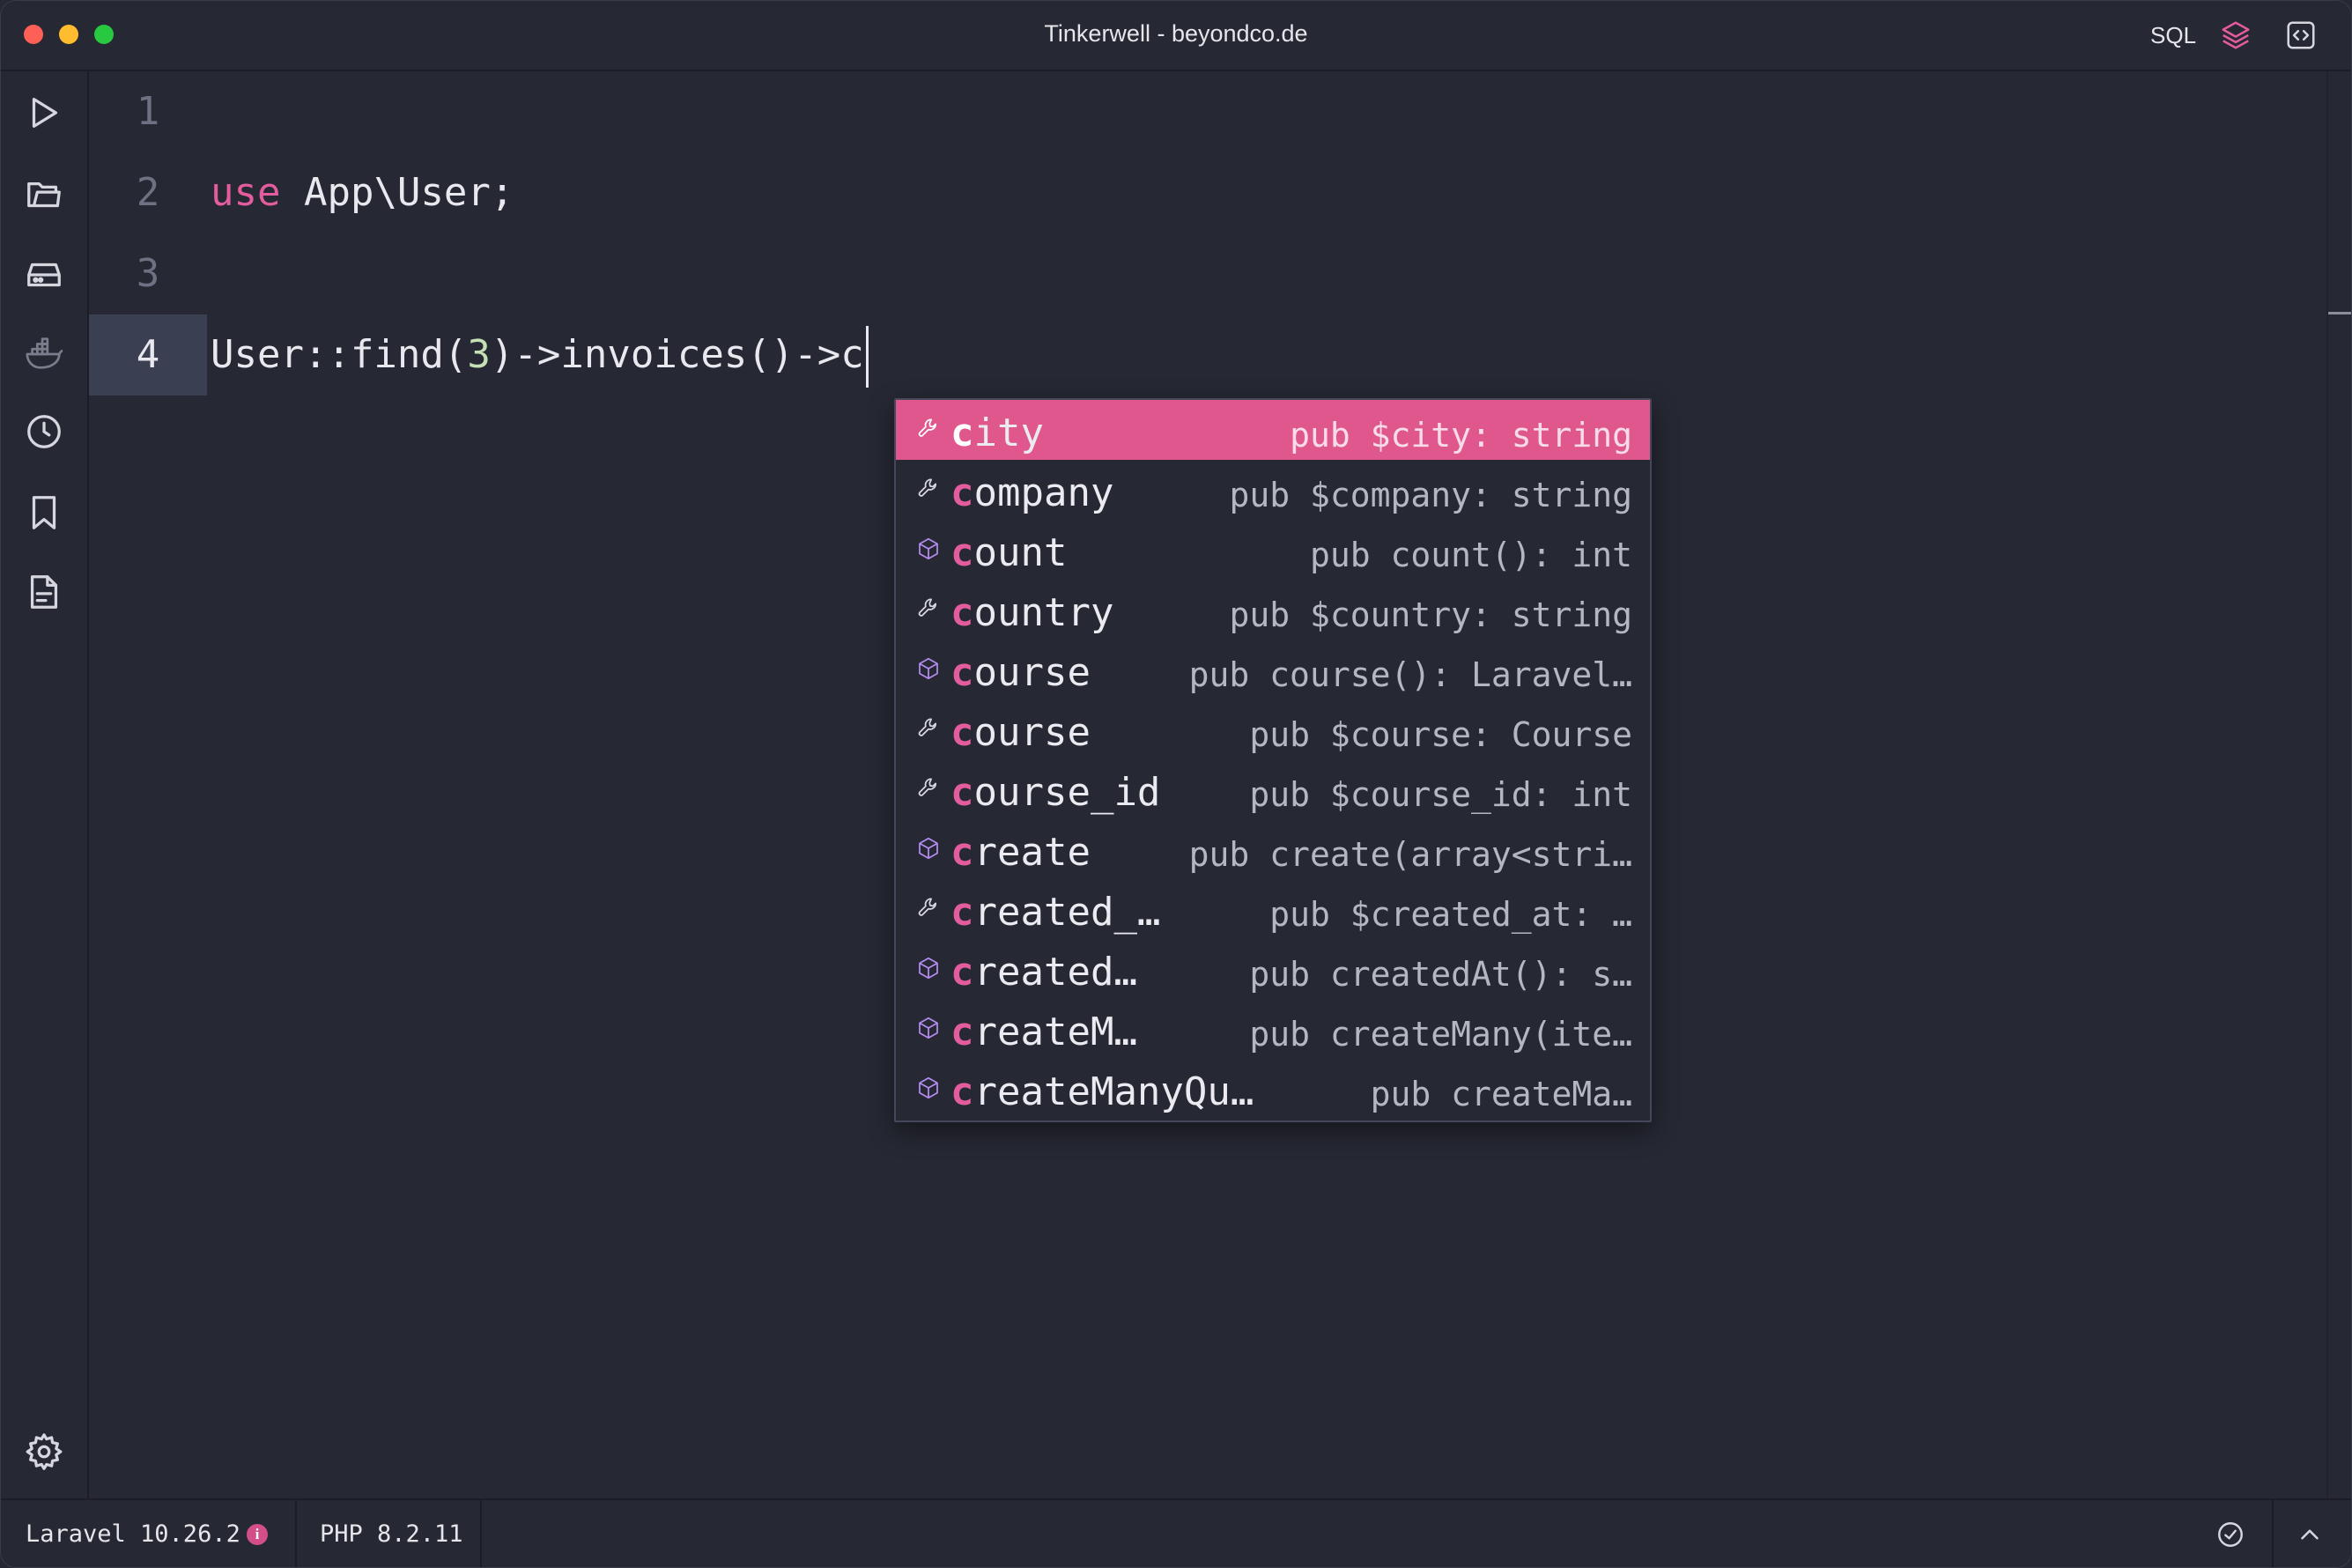 This screenshot has width=2352, height=1568. Describe the element at coordinates (1032, 852) in the screenshot. I see `completion-rest: reate` at that location.